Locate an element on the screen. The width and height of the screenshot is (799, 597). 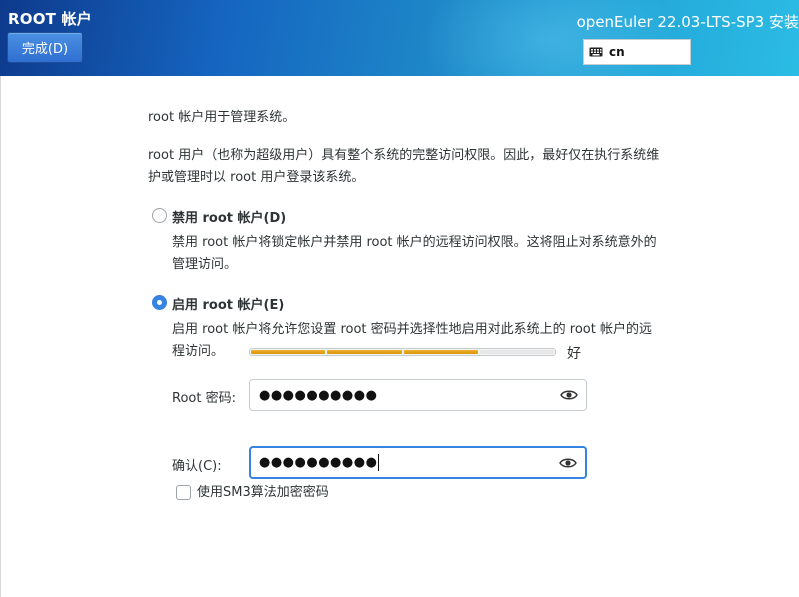
keyboard-icon is located at coordinates (596, 52).